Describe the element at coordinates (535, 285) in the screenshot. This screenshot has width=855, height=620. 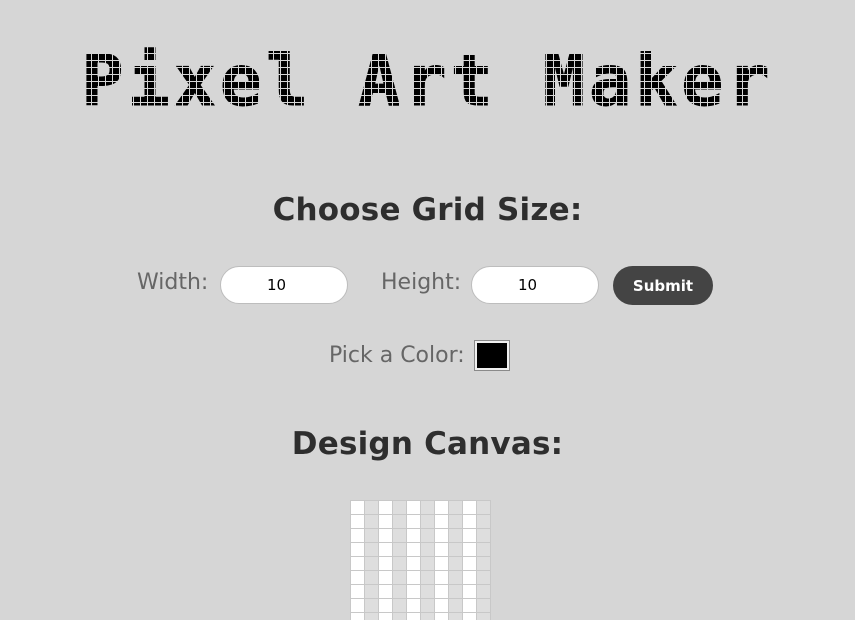
I see `height-input` at that location.